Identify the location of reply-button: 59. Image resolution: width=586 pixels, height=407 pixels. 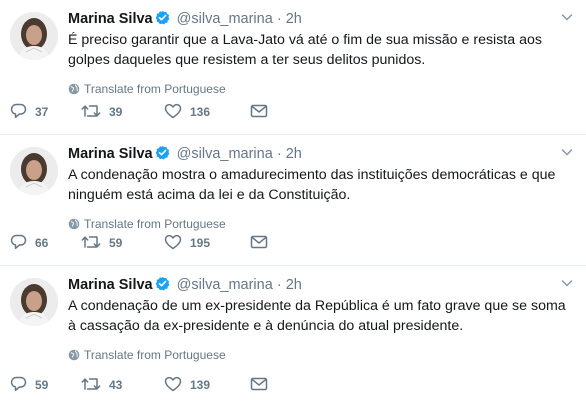
(29, 384).